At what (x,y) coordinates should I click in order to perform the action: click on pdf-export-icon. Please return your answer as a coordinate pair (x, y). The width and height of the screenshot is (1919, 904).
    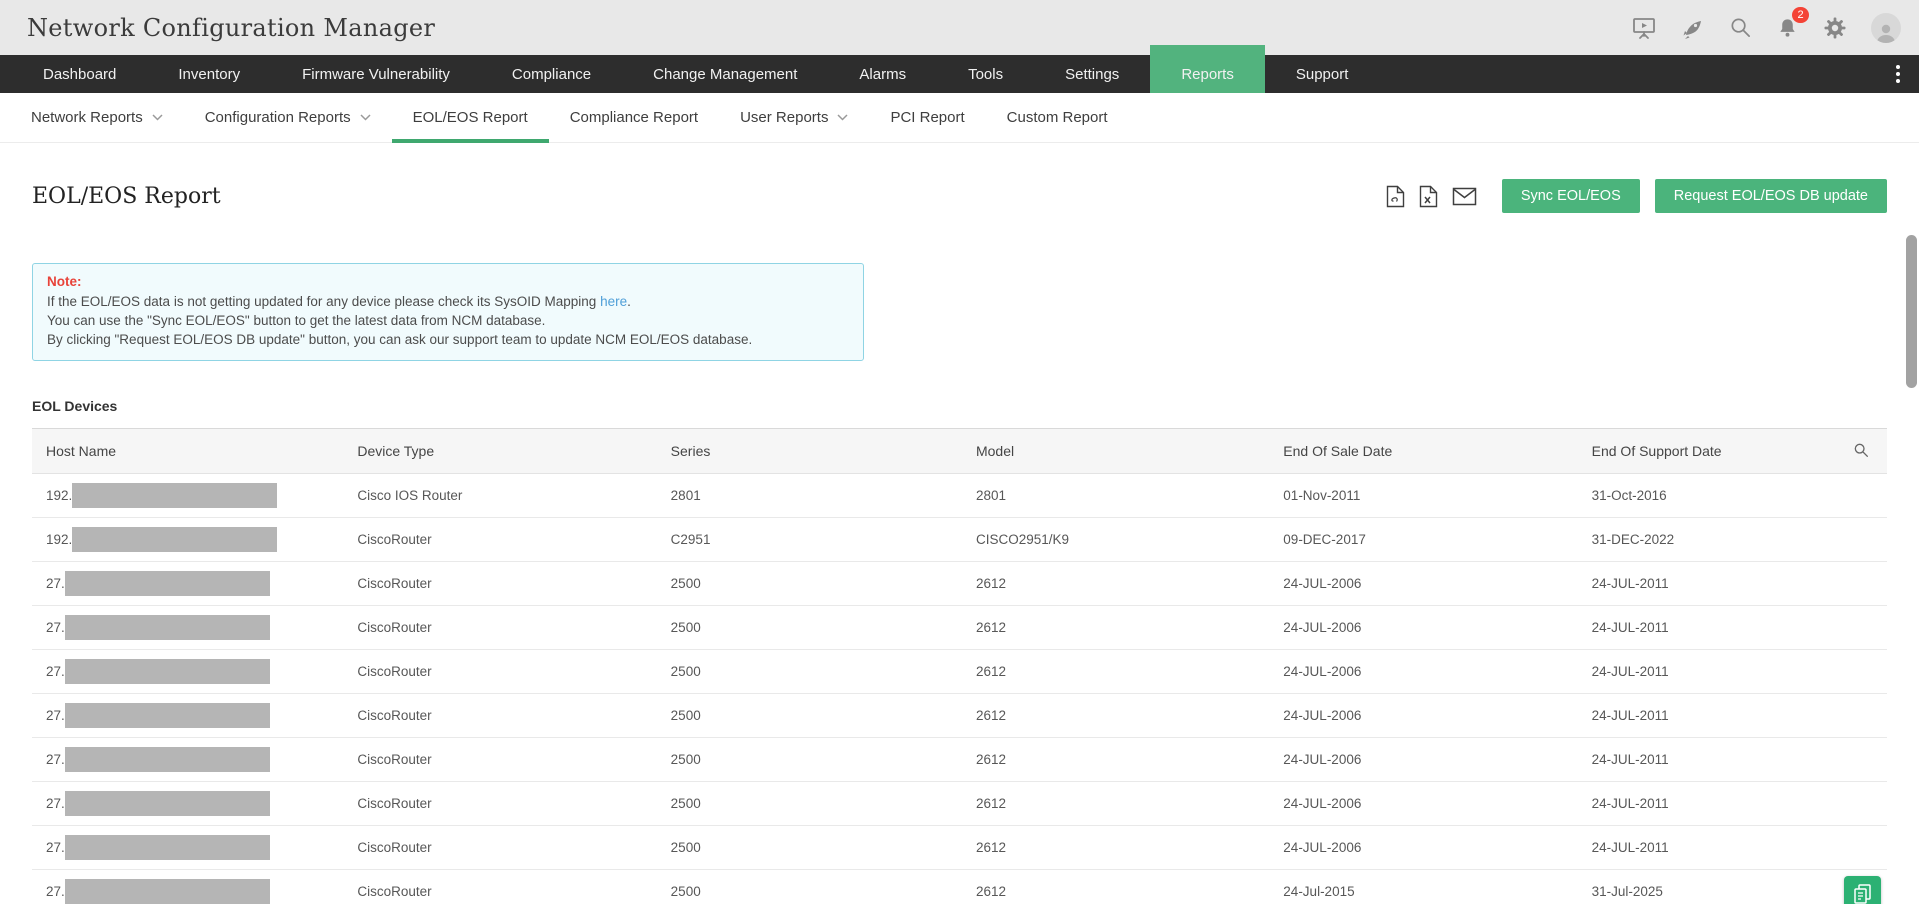
    Looking at the image, I should click on (1395, 196).